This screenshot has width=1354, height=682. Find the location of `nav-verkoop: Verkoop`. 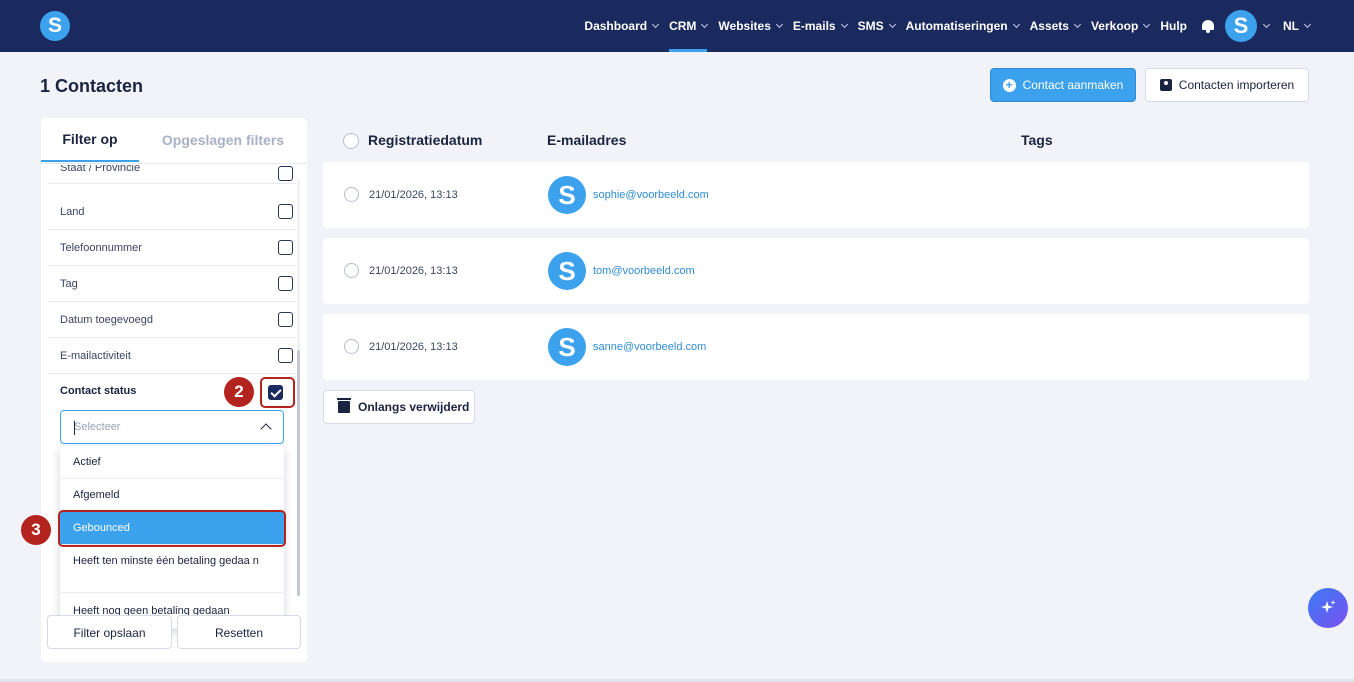

nav-verkoop: Verkoop is located at coordinates (1120, 26).